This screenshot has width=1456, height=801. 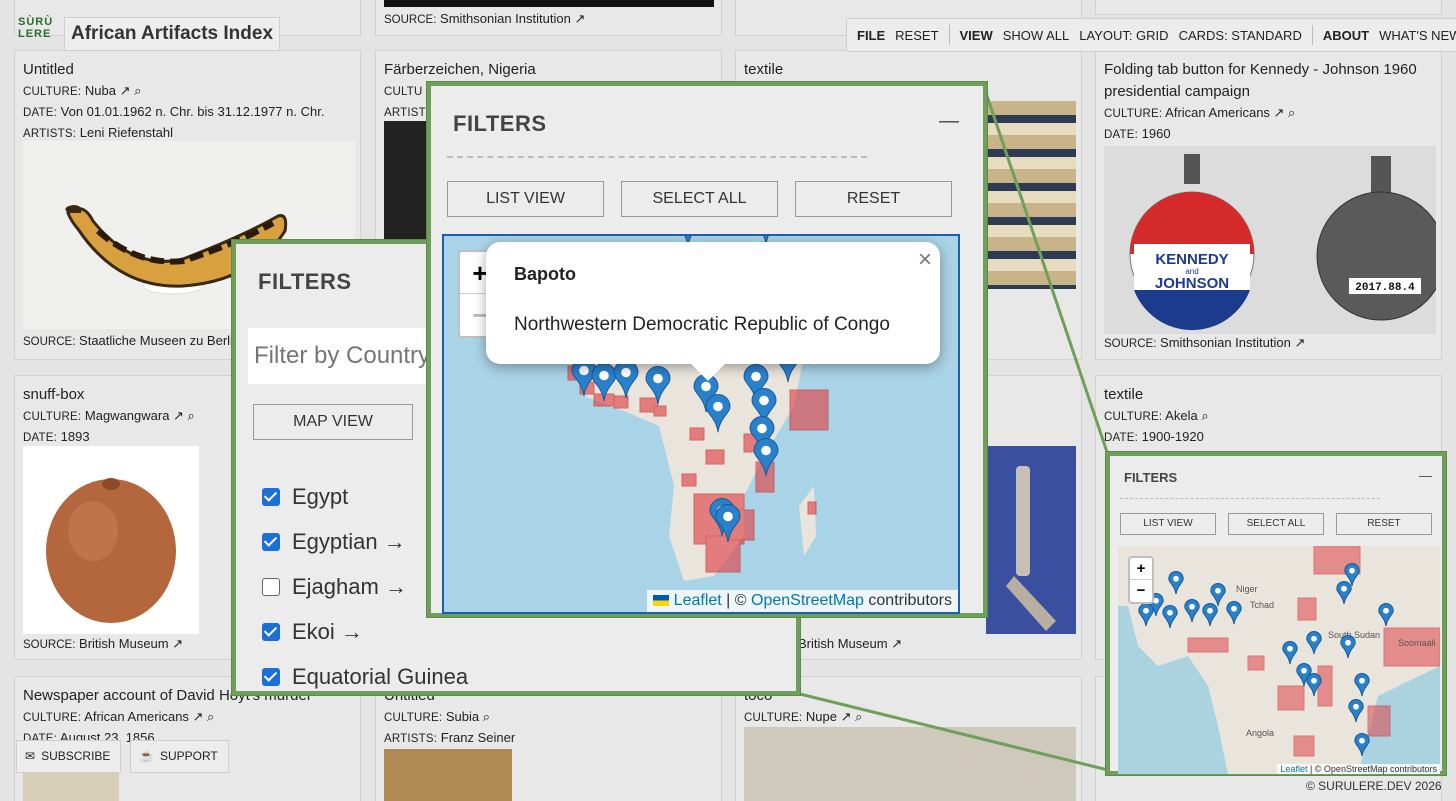 I want to click on filter-option: Equatorial Guinea, so click(x=365, y=677).